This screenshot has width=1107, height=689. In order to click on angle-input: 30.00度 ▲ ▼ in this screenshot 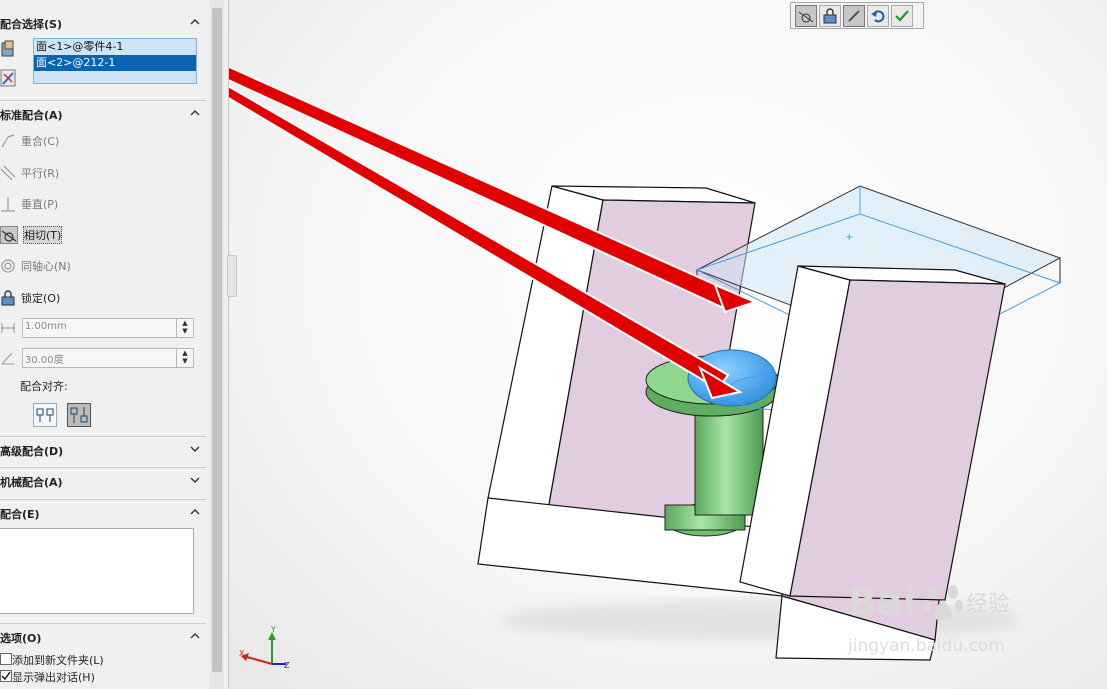, I will do `click(108, 358)`.